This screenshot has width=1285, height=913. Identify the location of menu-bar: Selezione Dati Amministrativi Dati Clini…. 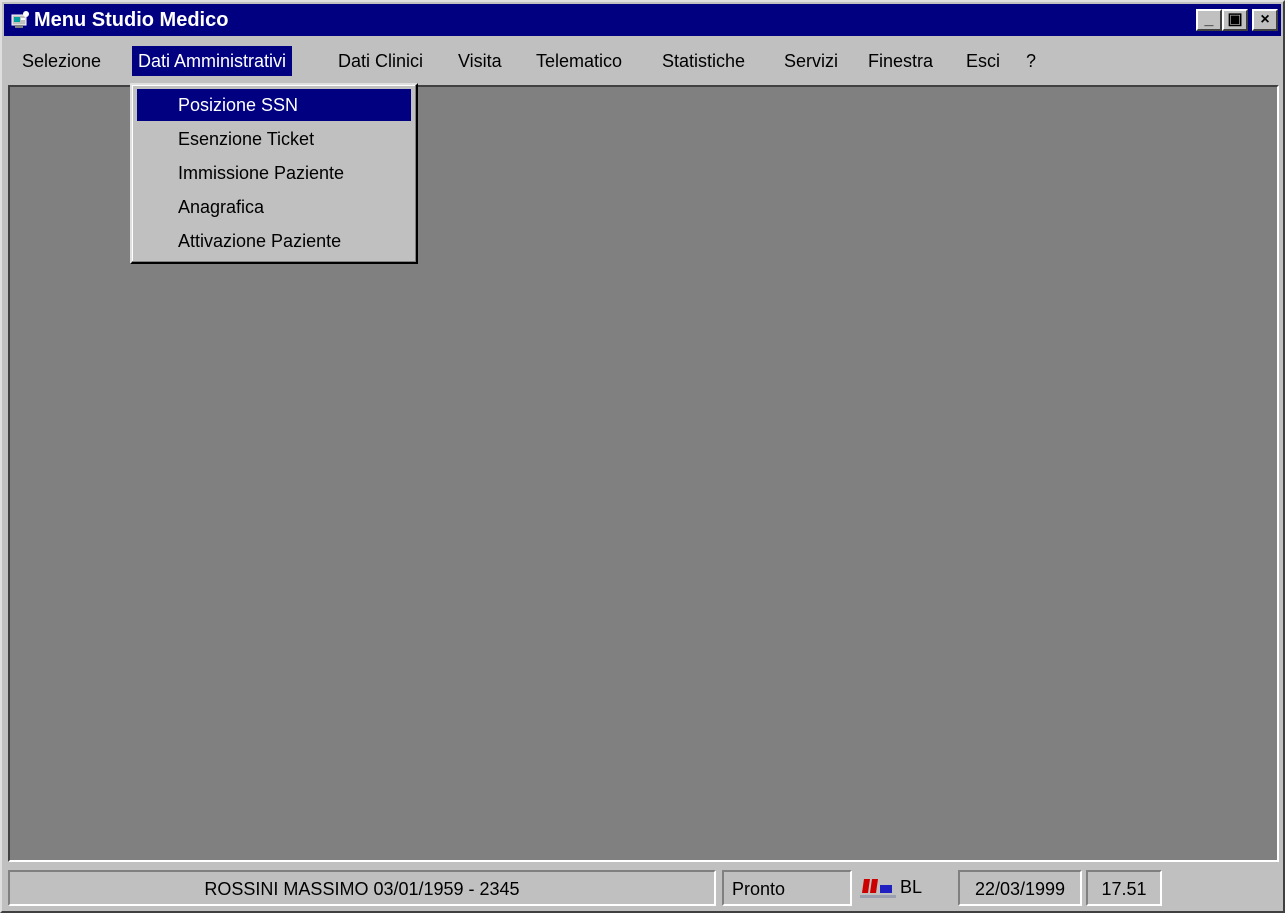
(642, 60).